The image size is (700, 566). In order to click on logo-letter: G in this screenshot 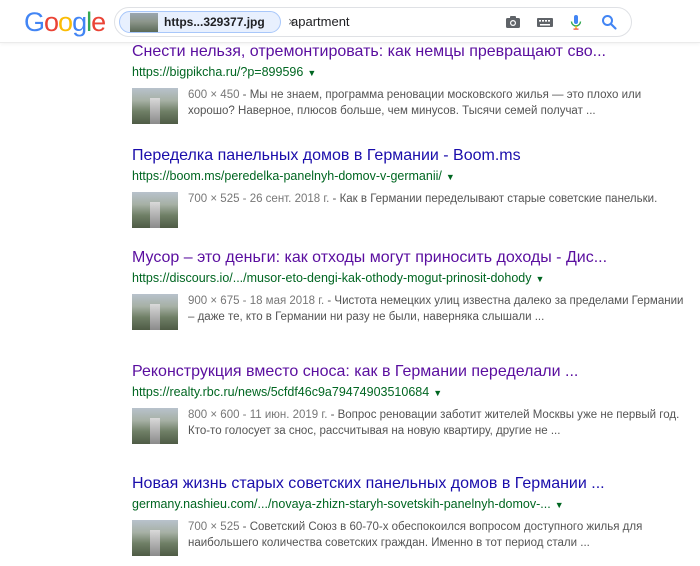, I will do `click(34, 22)`.